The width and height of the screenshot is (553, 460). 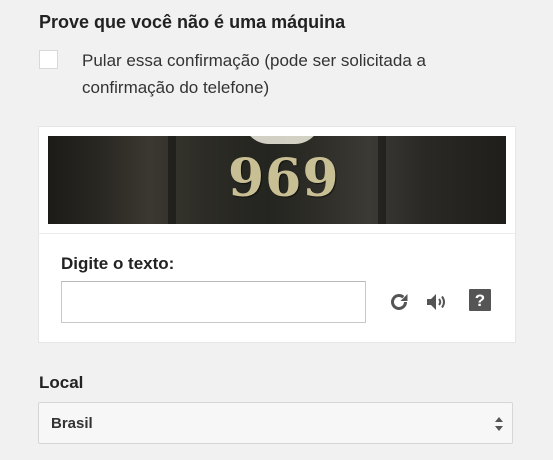 What do you see at coordinates (499, 424) in the screenshot?
I see `select-arrows-icon` at bounding box center [499, 424].